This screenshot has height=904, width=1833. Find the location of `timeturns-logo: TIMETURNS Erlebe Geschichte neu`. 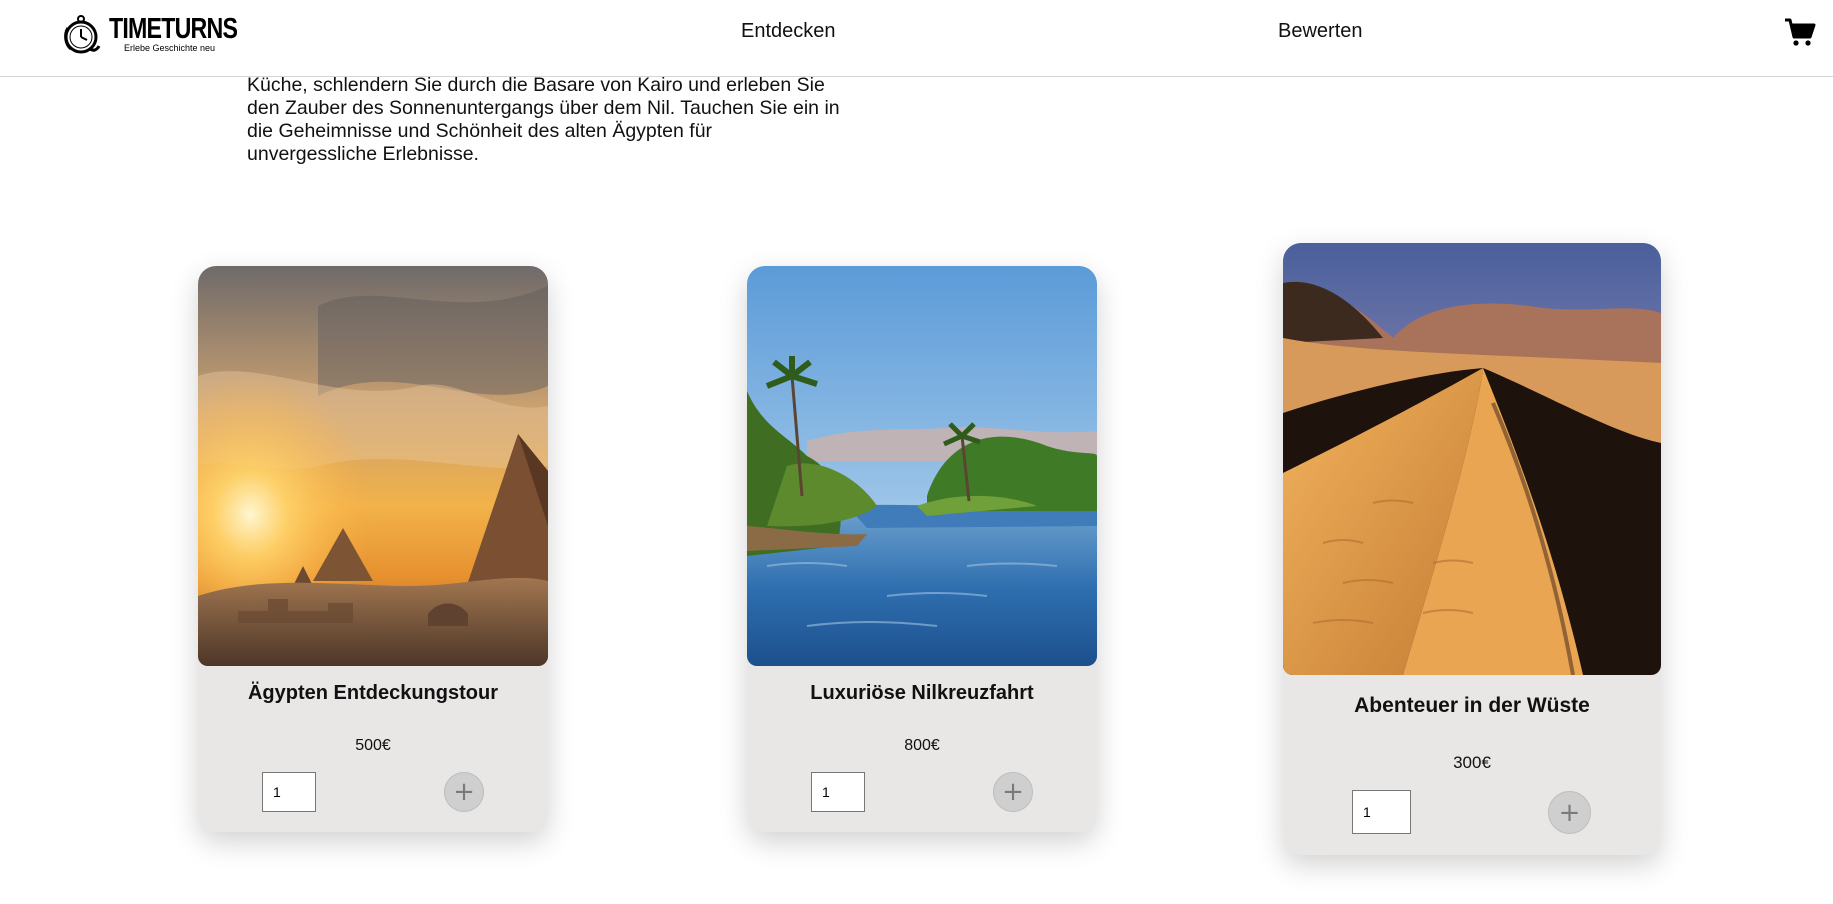

timeturns-logo: TIMETURNS Erlebe Geschichte neu is located at coordinates (148, 34).